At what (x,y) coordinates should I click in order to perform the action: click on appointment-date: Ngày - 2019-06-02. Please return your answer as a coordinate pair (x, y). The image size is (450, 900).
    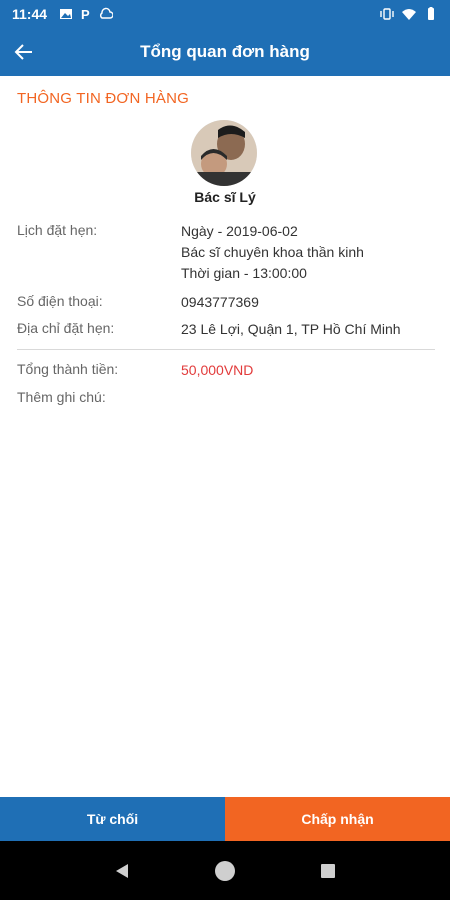
    Looking at the image, I should click on (239, 231).